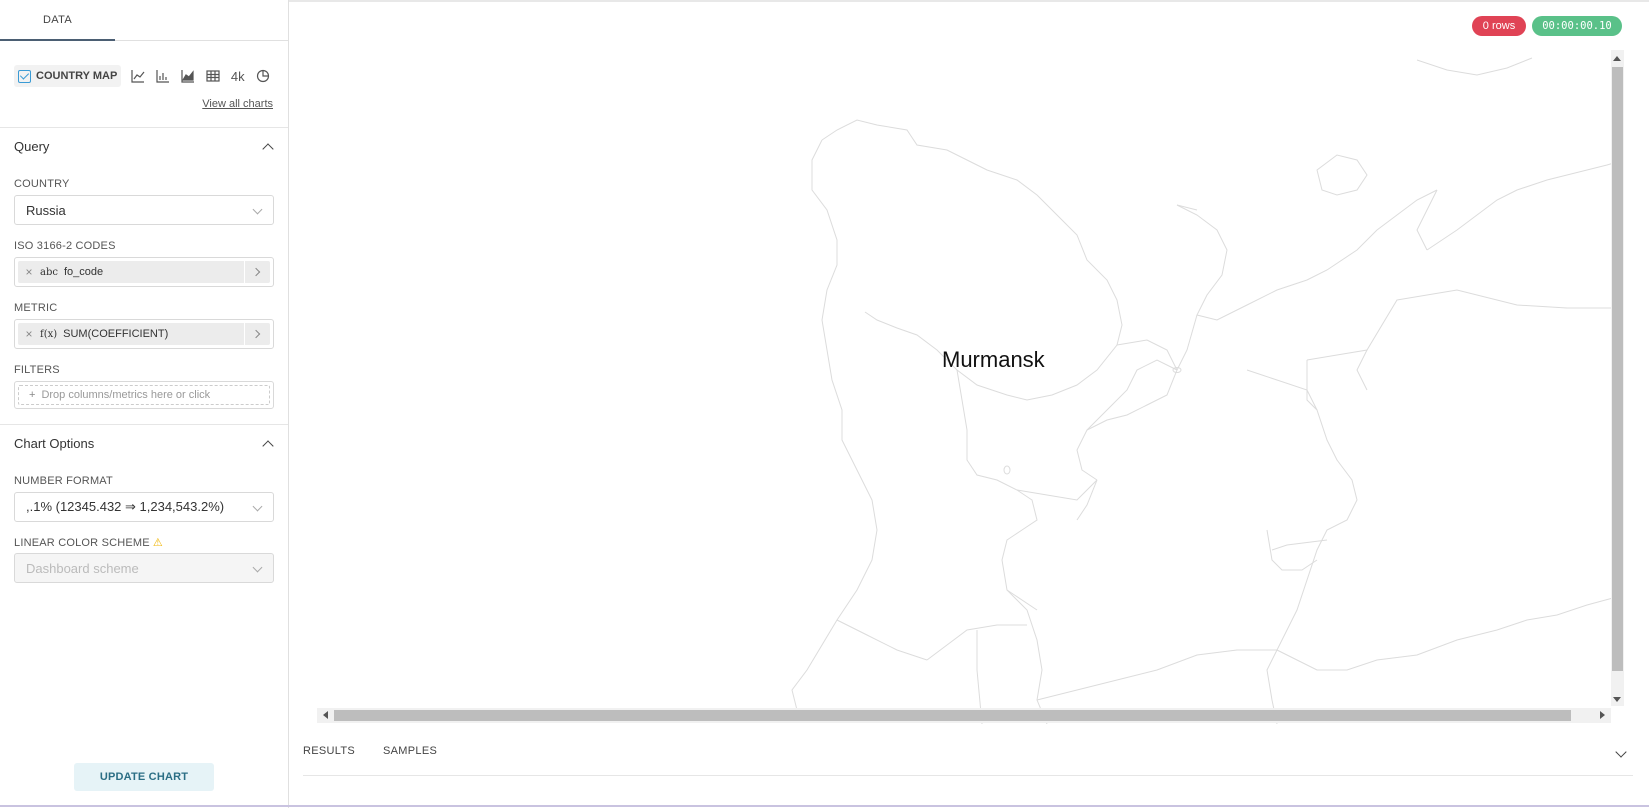  I want to click on panel-tab-bar: DATA, so click(144, 20).